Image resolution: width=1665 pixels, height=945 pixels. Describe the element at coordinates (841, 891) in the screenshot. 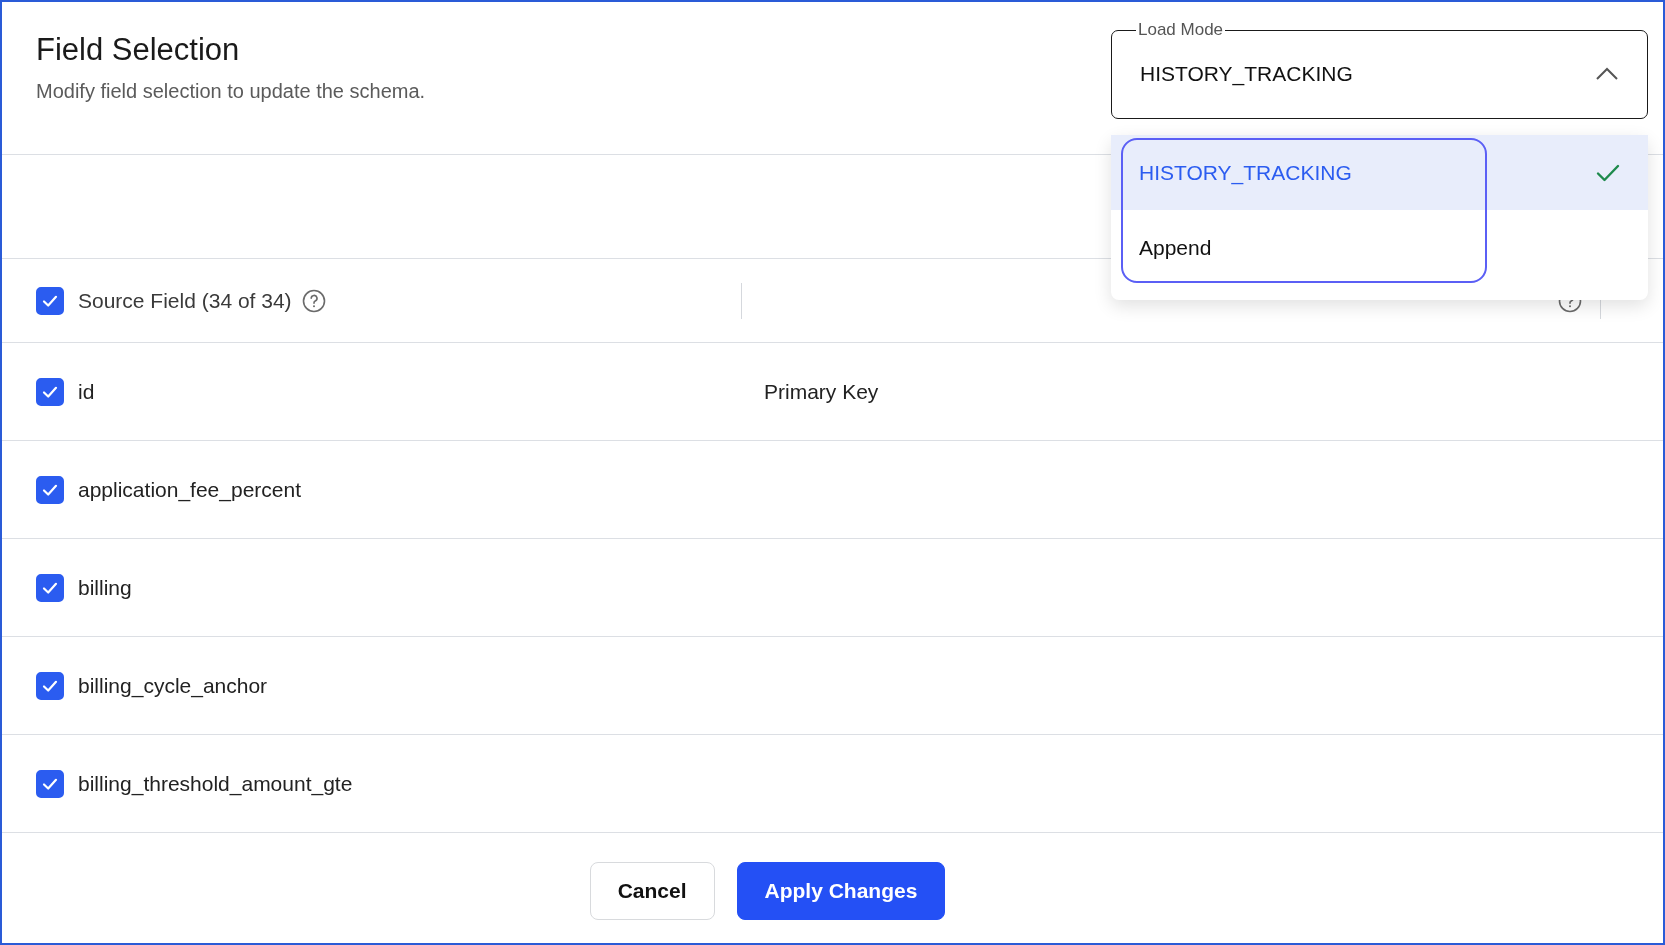

I see `apply-button: Apply Changes` at that location.